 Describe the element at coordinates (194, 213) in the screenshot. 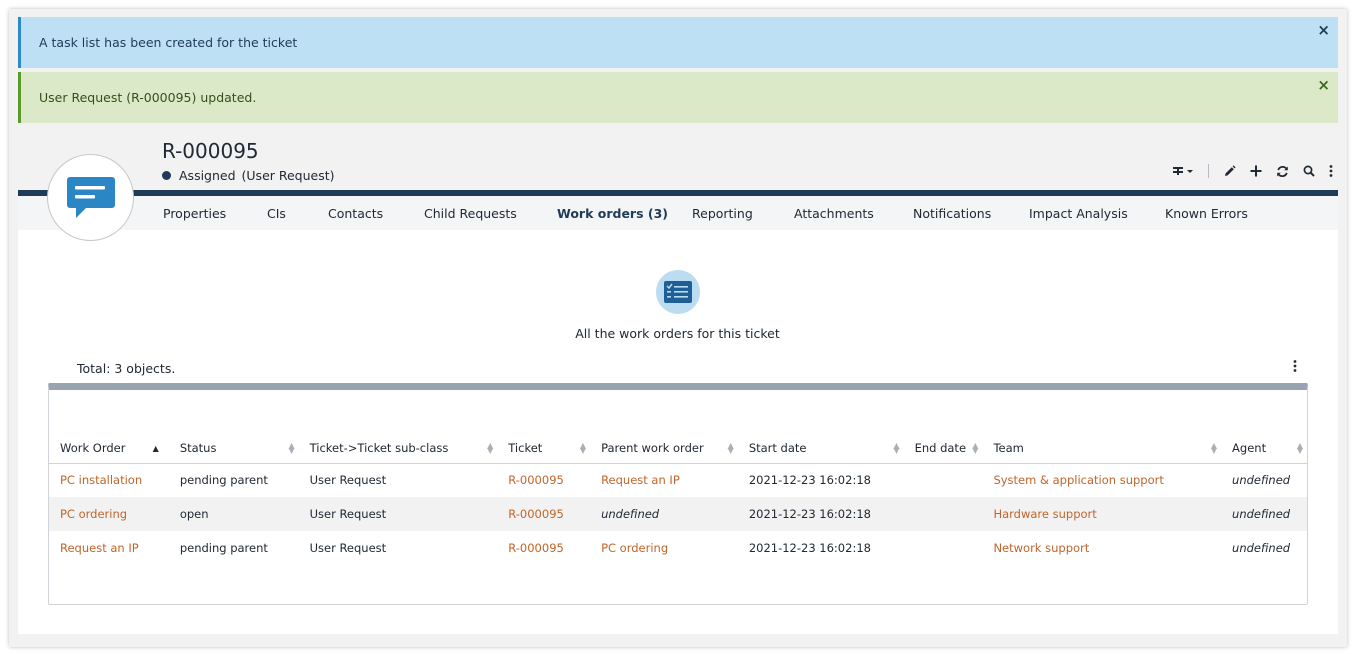

I see `tab-properties: Properties` at that location.